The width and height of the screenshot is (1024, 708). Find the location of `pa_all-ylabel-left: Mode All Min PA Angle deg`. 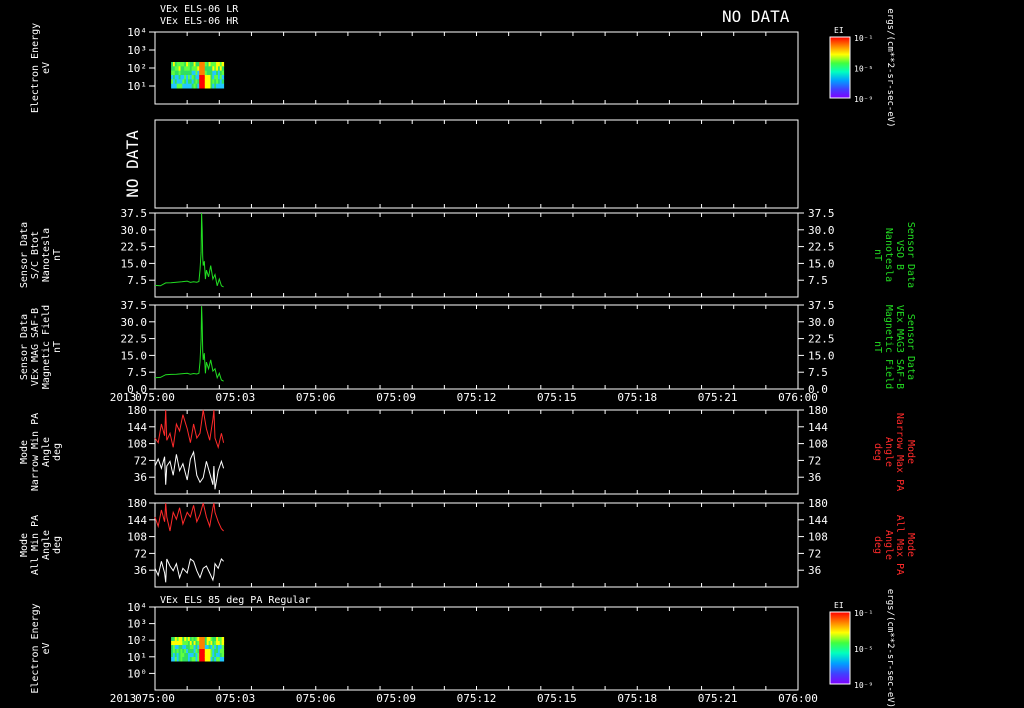

pa_all-ylabel-left: Mode All Min PA Angle deg is located at coordinates (41, 545).